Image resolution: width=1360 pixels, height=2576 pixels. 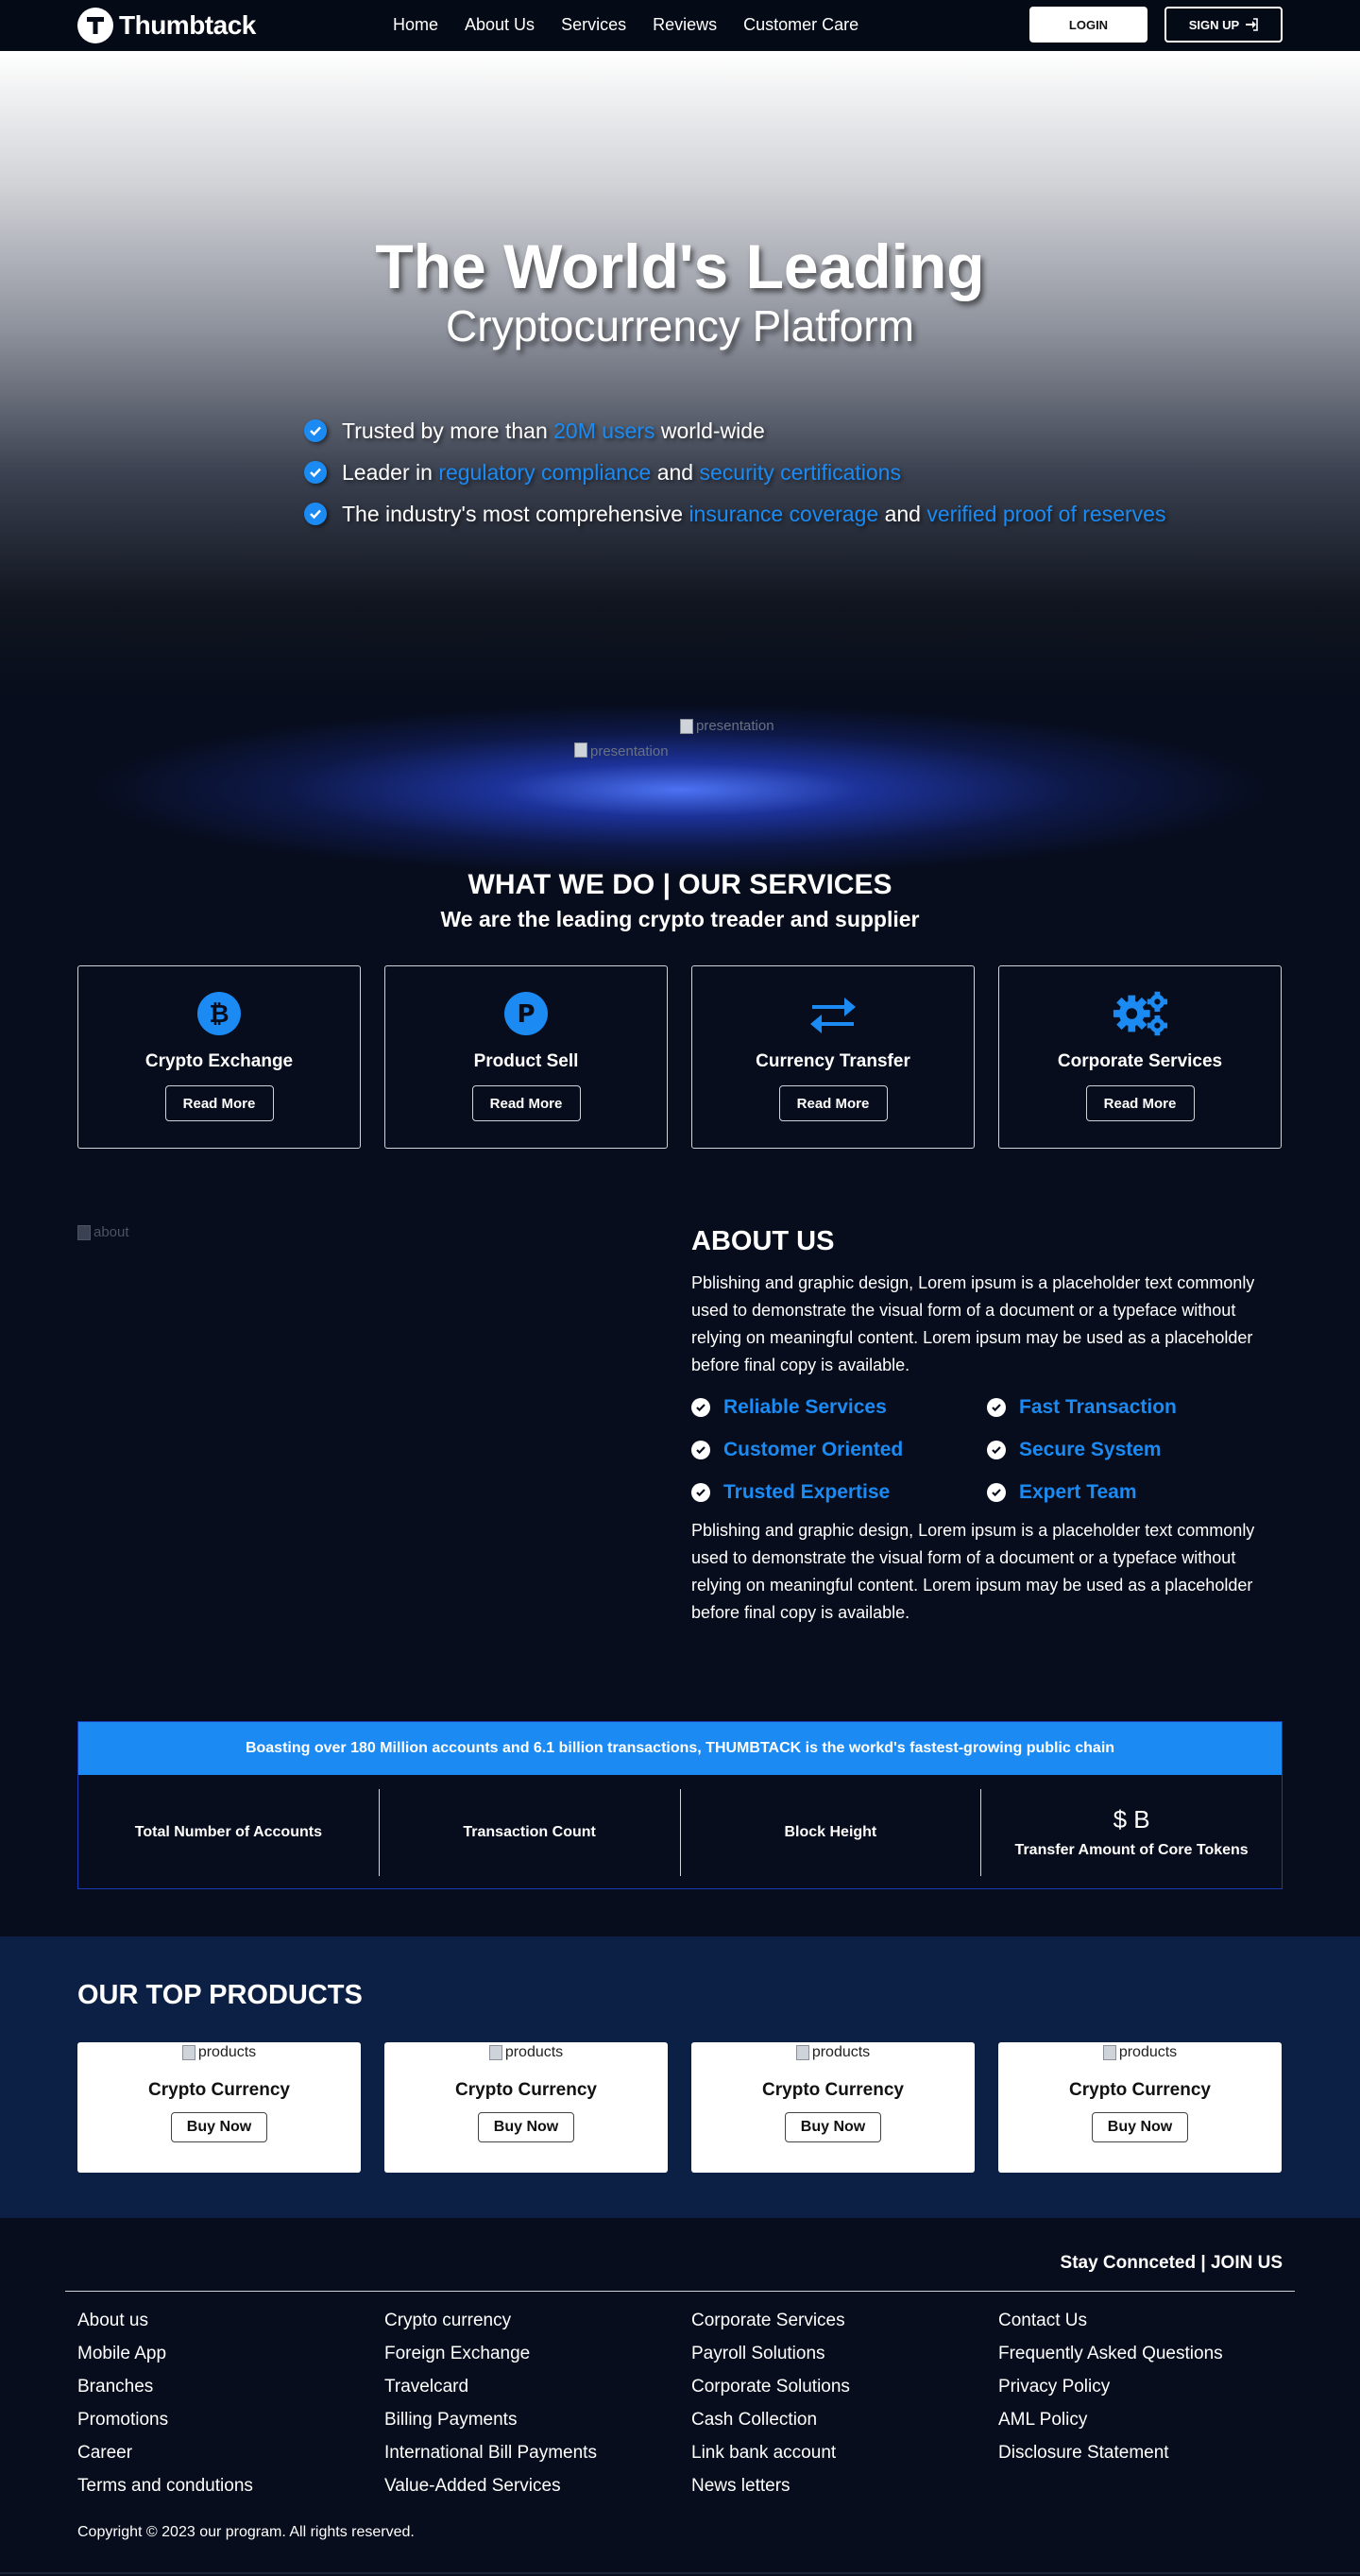 What do you see at coordinates (712, 431) in the screenshot?
I see `bullet-text: world-wide` at bounding box center [712, 431].